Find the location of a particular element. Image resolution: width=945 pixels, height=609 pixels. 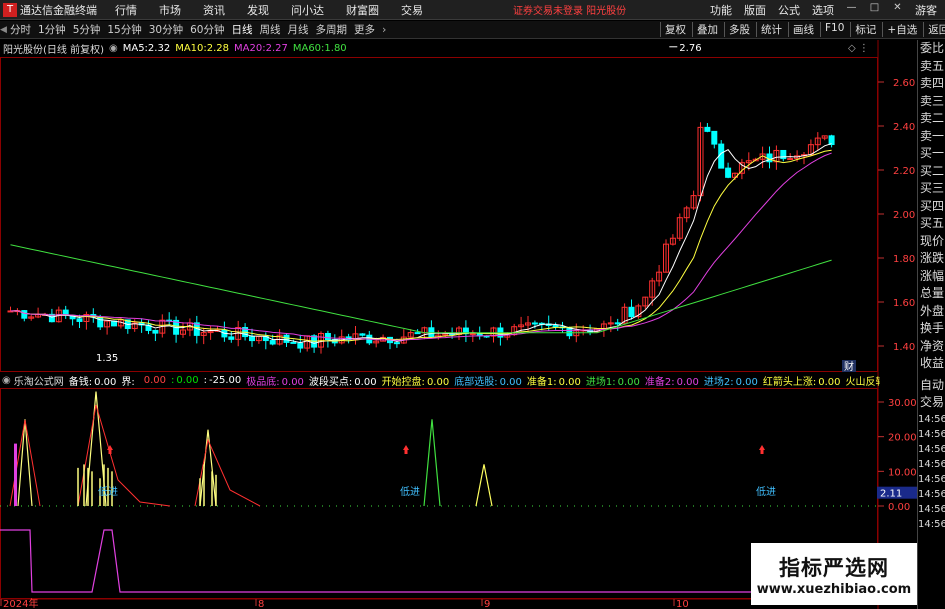

menu-item-quotes: 行情 is located at coordinates (126, 10).